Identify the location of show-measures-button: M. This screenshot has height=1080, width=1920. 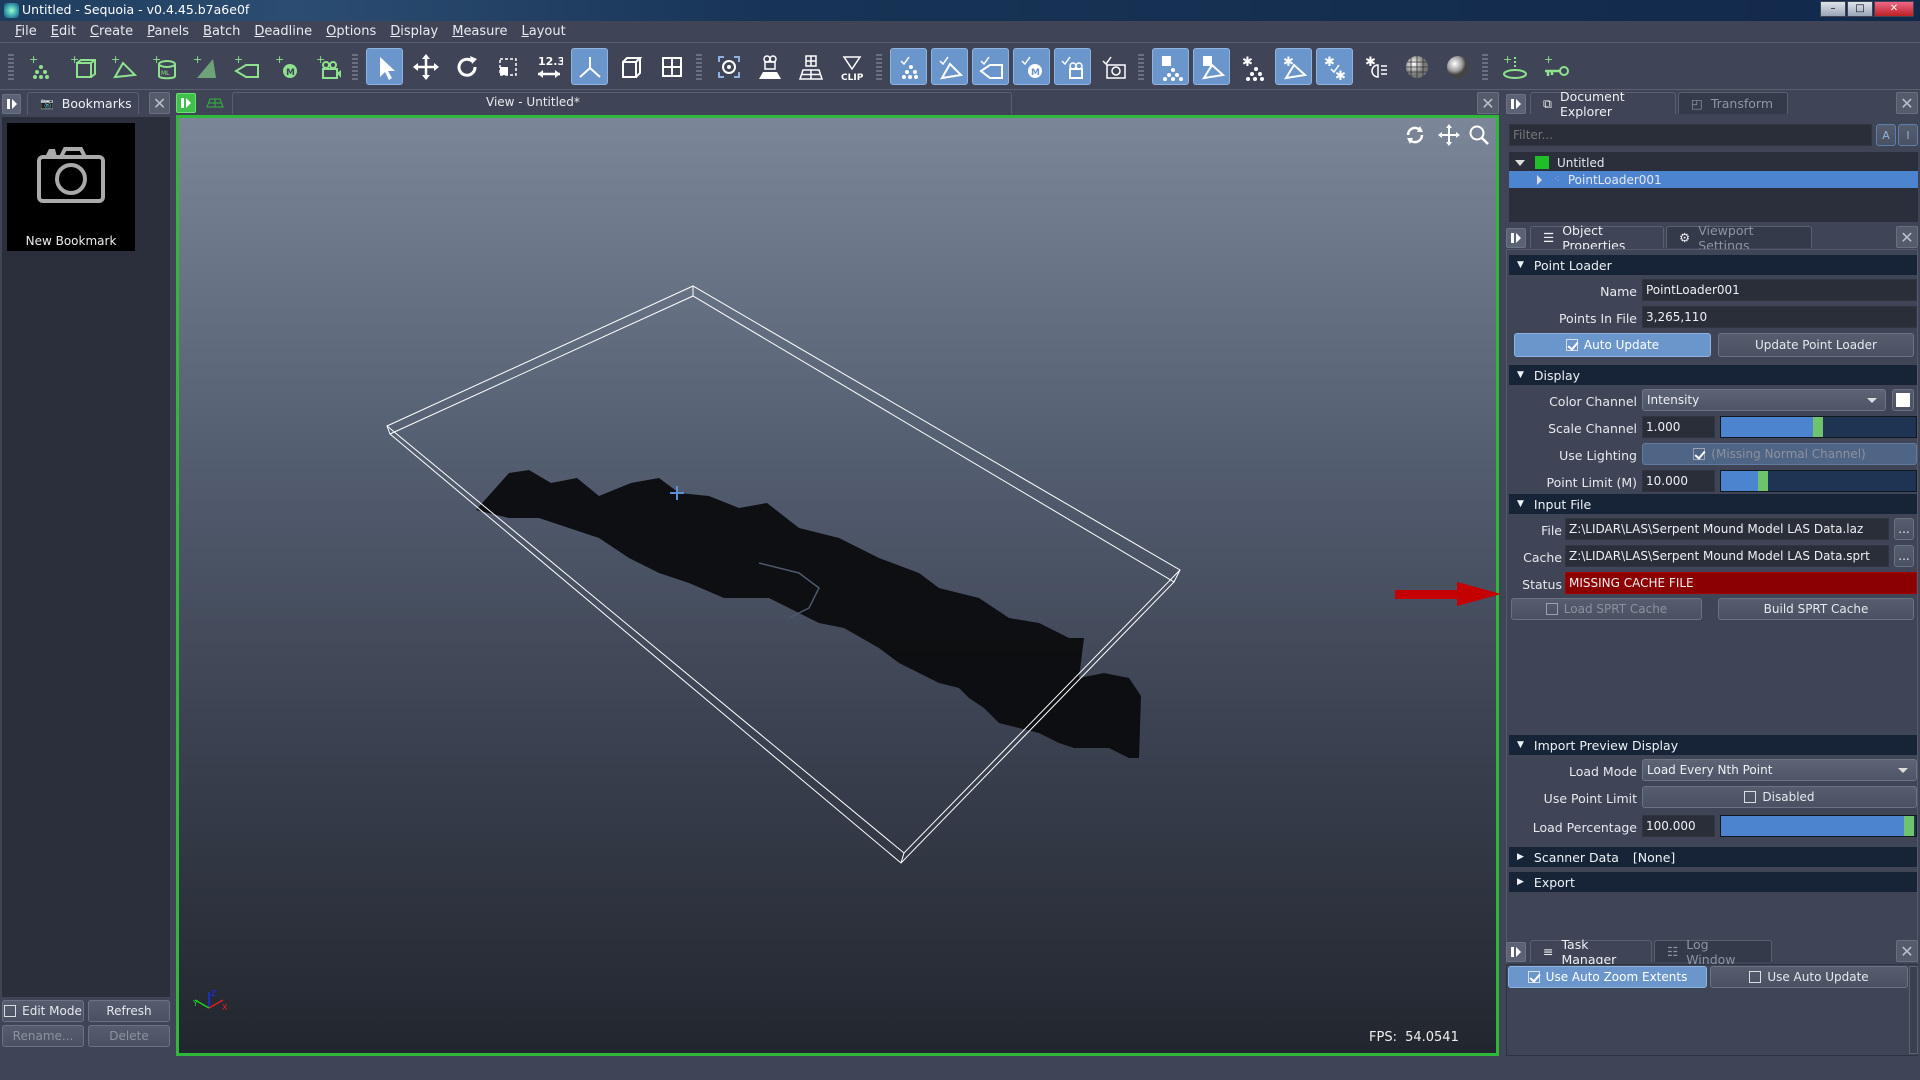
(1031, 66).